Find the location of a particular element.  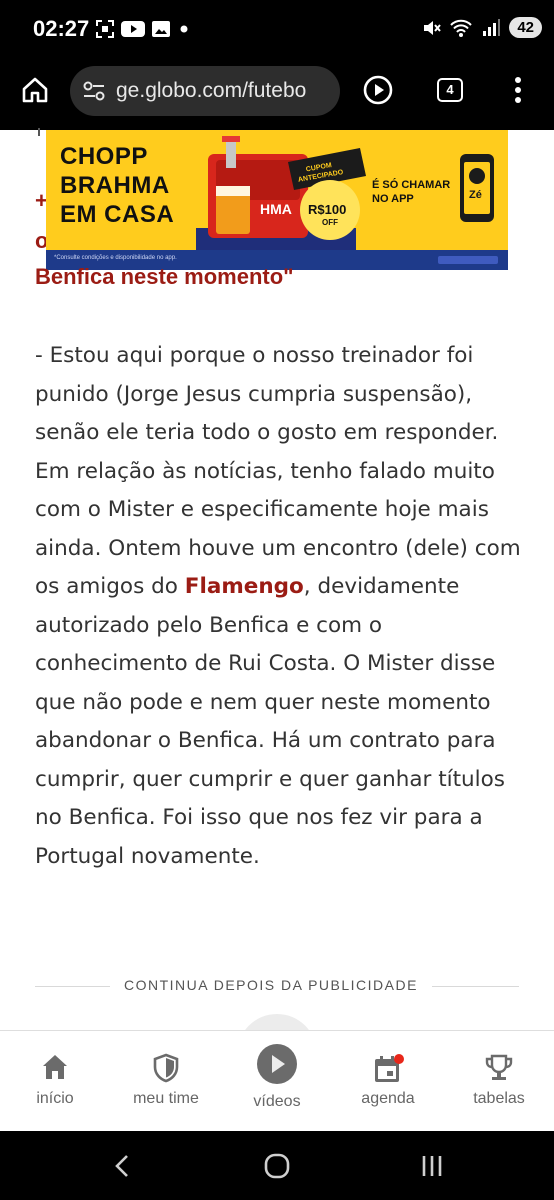

nav-item-tabelas: tabelas is located at coordinates (499, 1081).